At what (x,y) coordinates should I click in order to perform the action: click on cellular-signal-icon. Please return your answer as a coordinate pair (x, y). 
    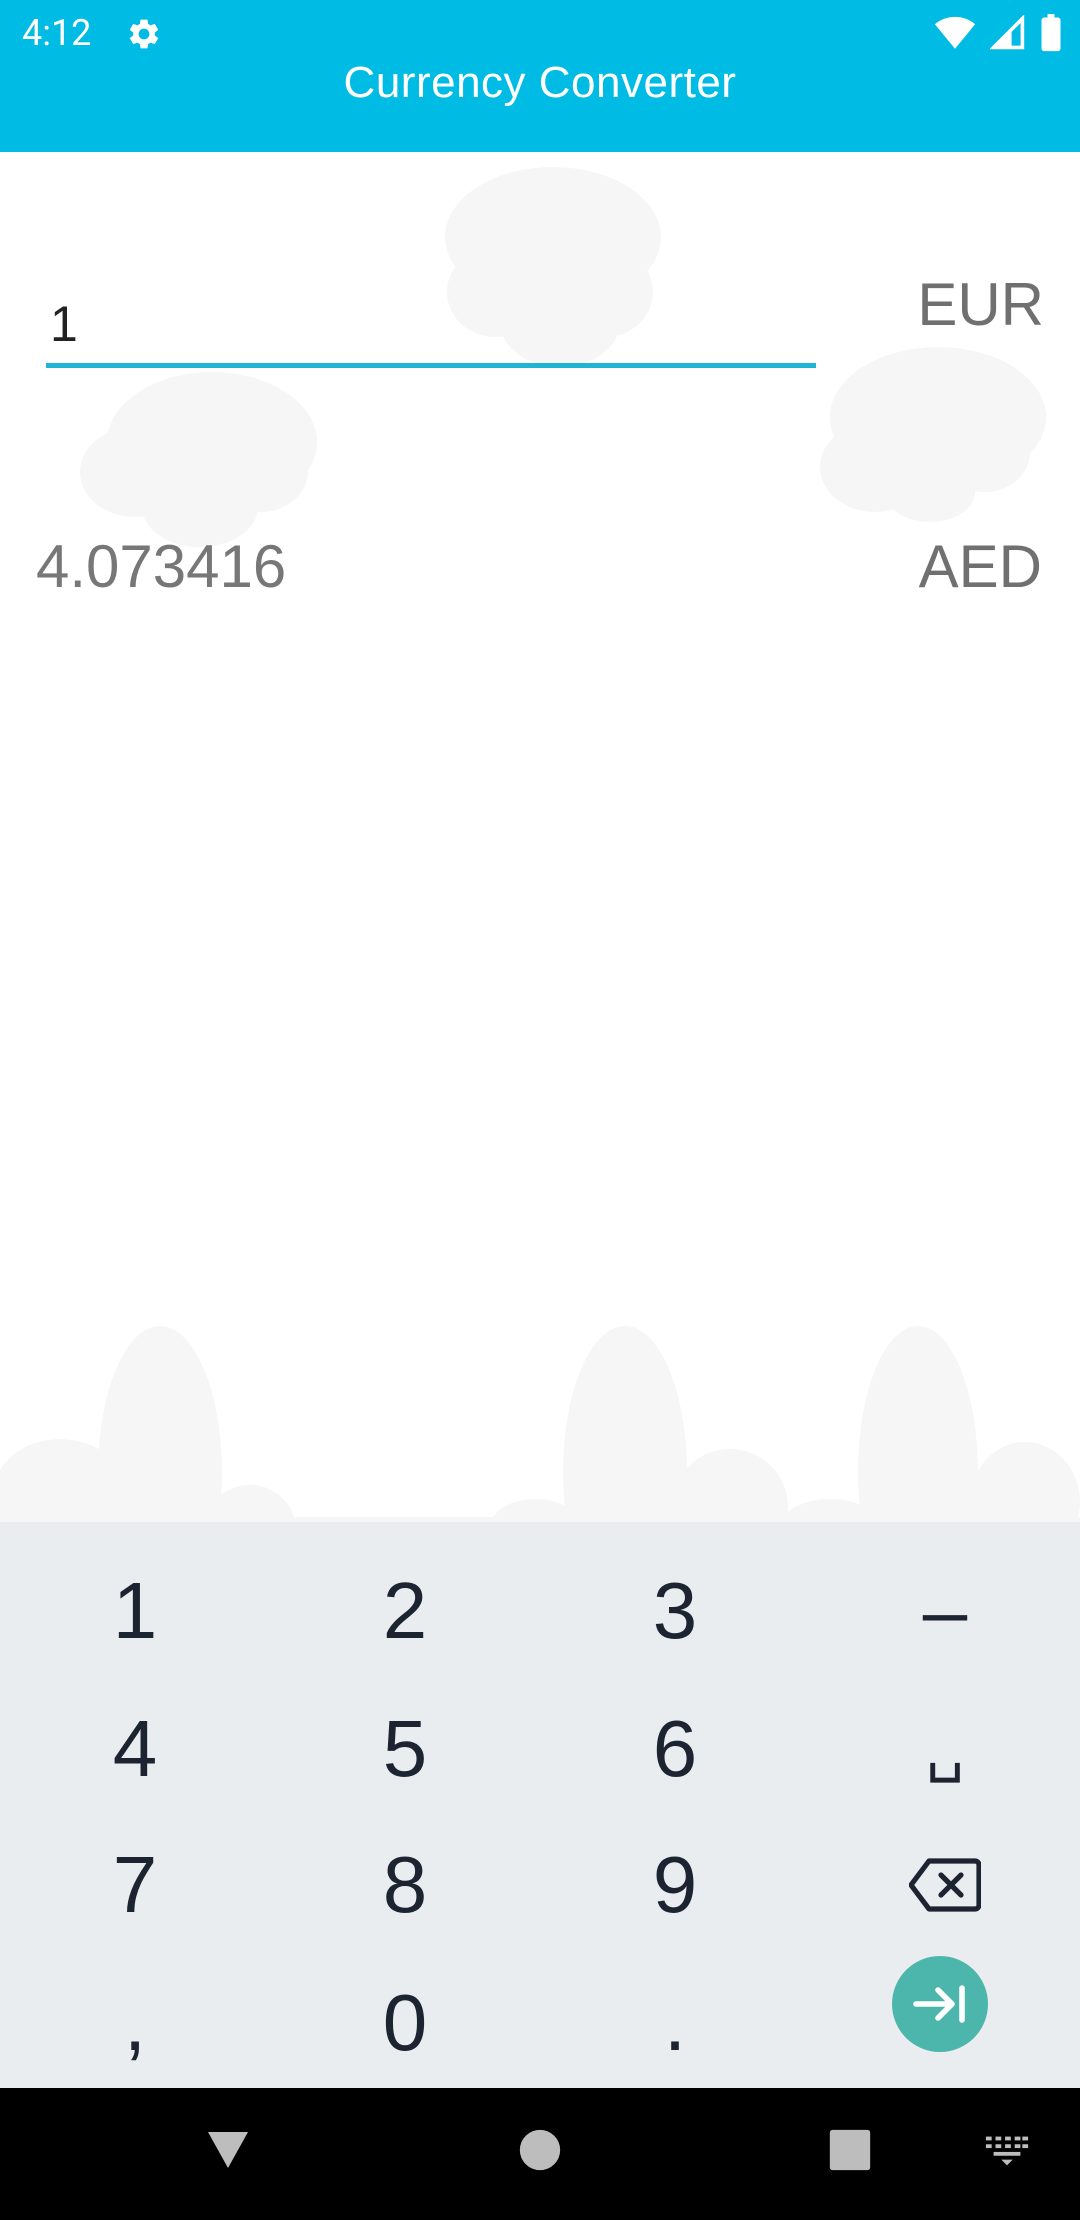
    Looking at the image, I should click on (1007, 32).